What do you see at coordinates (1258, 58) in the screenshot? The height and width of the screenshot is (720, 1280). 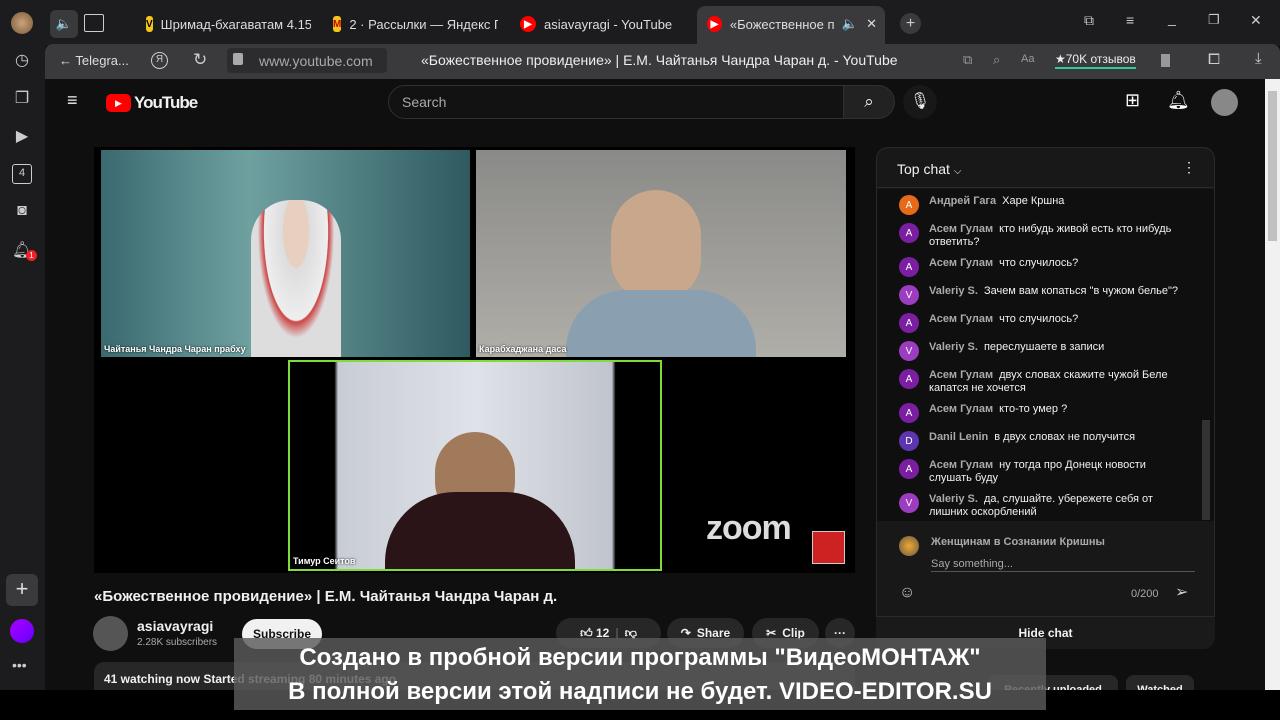 I see `download-icon: ⤓` at bounding box center [1258, 58].